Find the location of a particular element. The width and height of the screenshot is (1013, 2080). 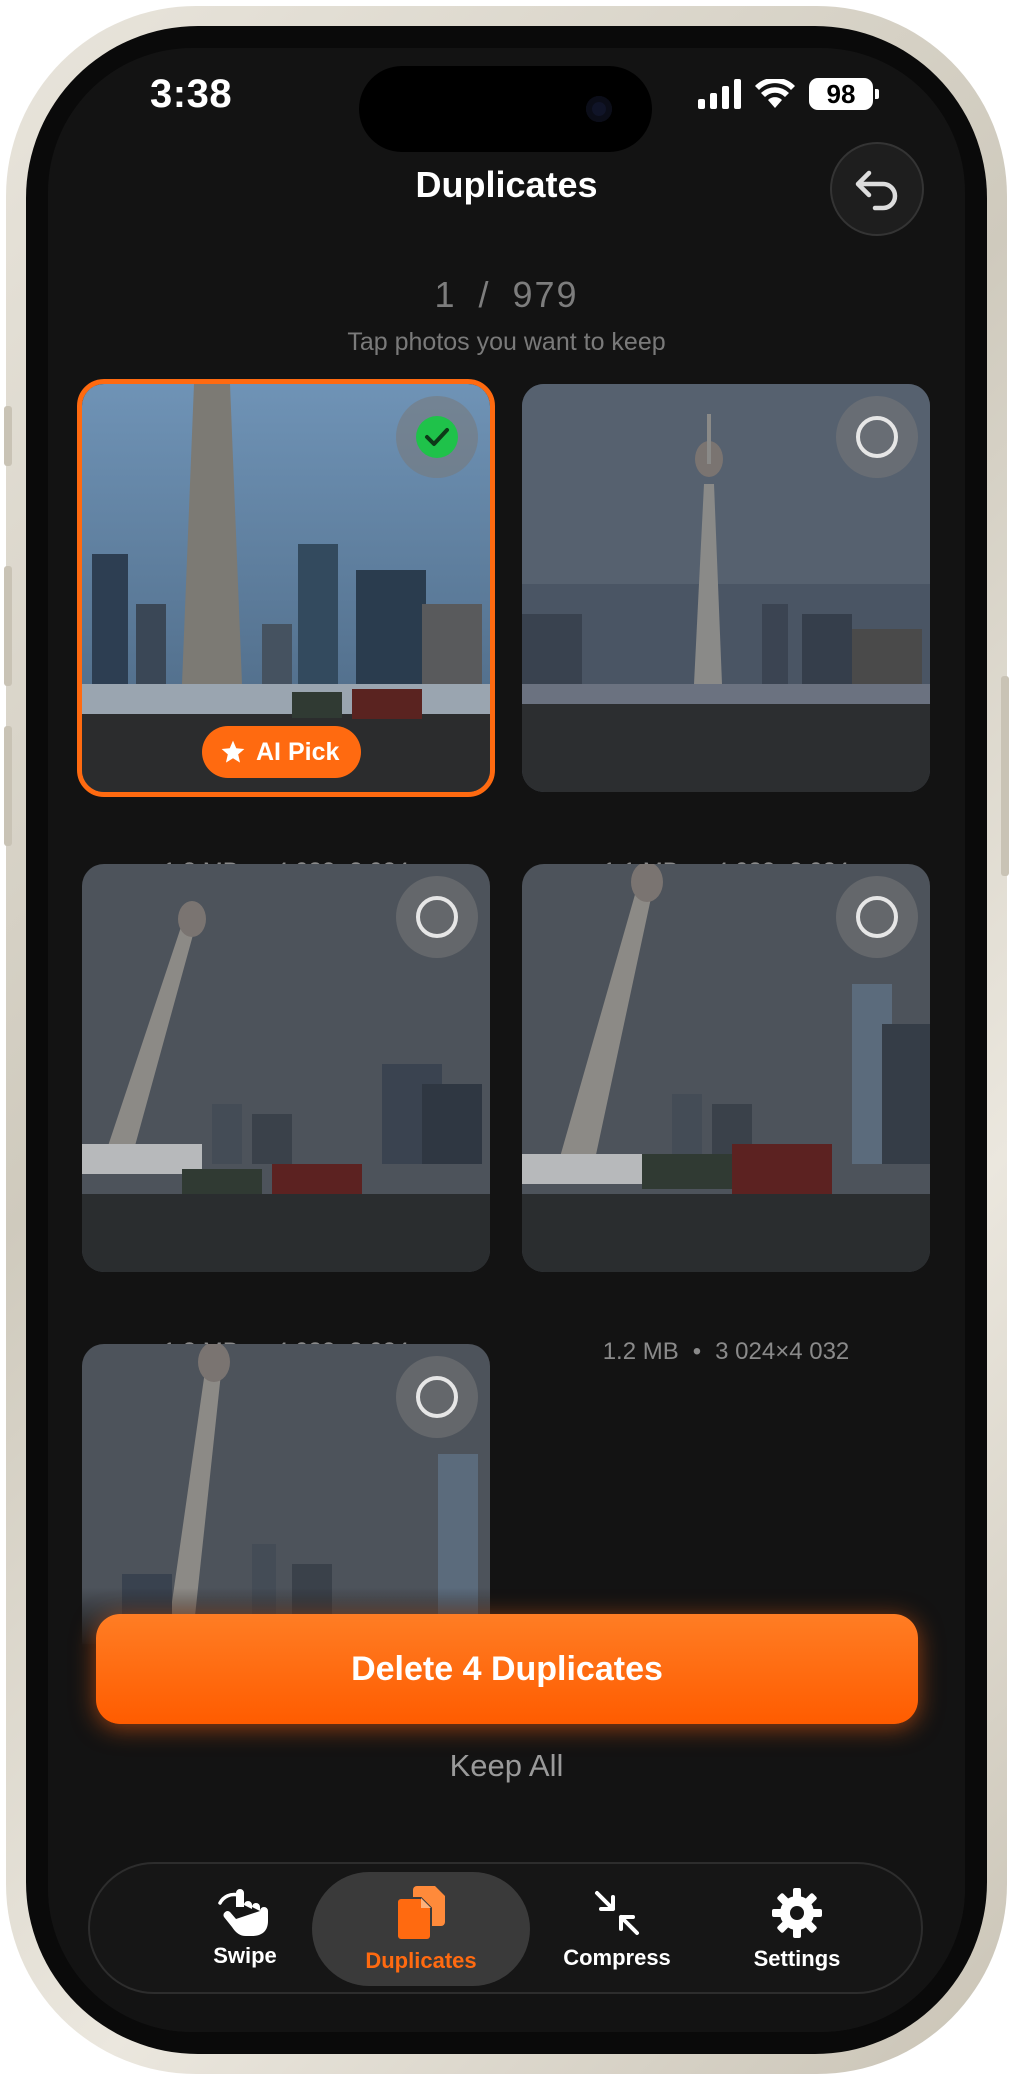

check-icon is located at coordinates (437, 437).